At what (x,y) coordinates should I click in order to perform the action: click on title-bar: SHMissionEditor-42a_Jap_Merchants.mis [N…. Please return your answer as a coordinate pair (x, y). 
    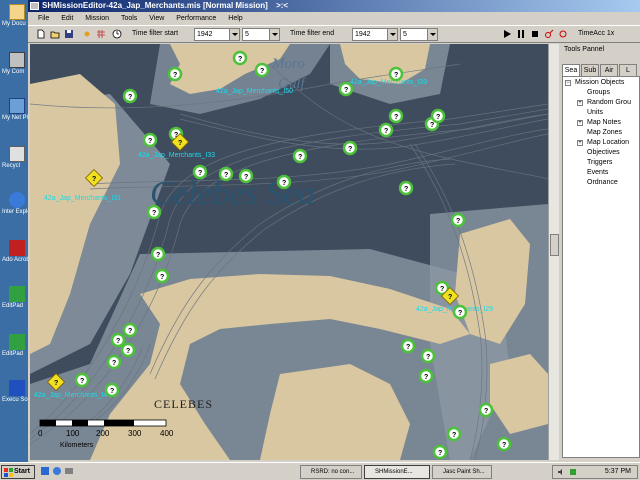
    Looking at the image, I should click on (334, 6).